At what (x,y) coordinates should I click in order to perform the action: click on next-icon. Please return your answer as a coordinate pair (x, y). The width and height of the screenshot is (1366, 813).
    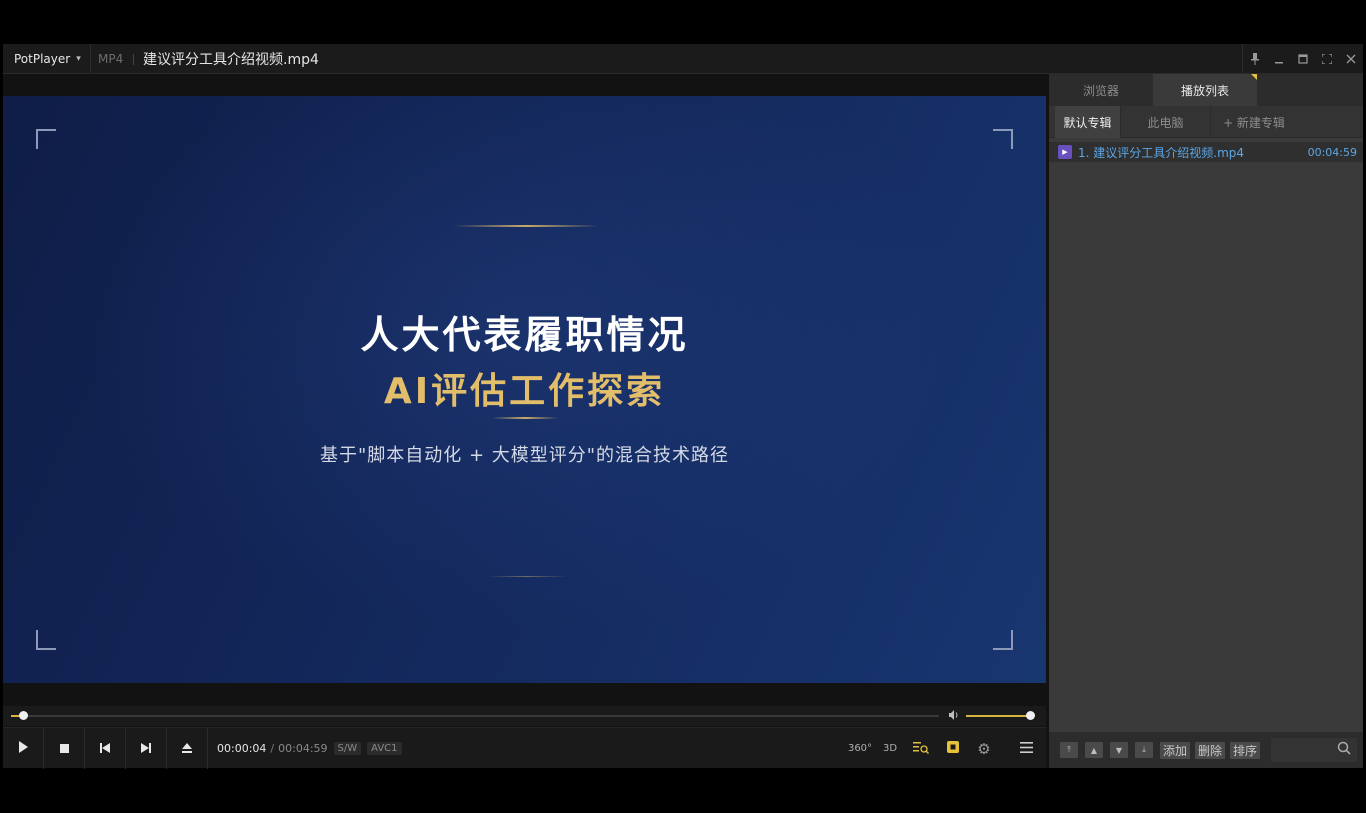
    Looking at the image, I should click on (146, 749).